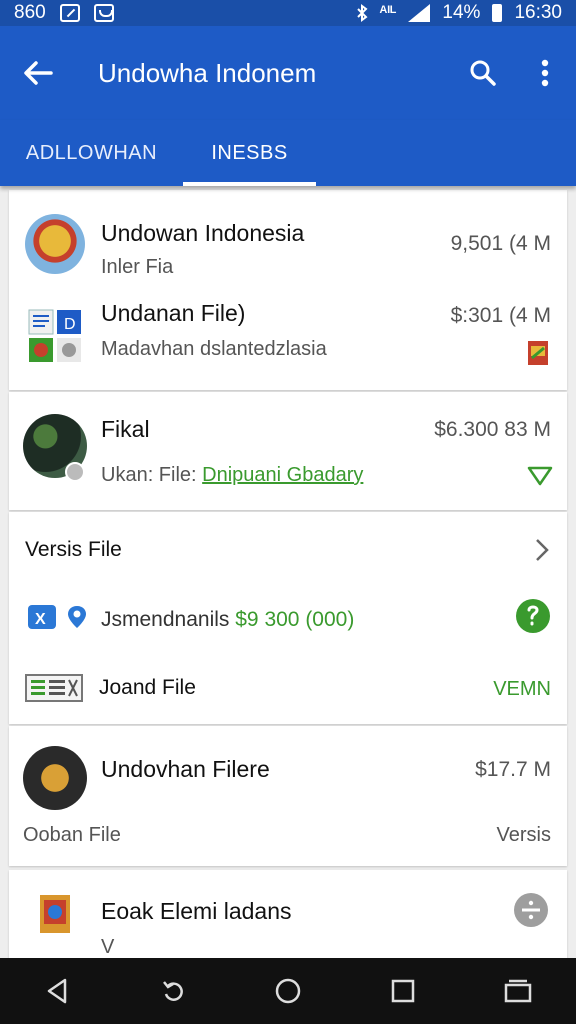  I want to click on list-item: Undovhan Filere $17.7 M, so click(288, 768).